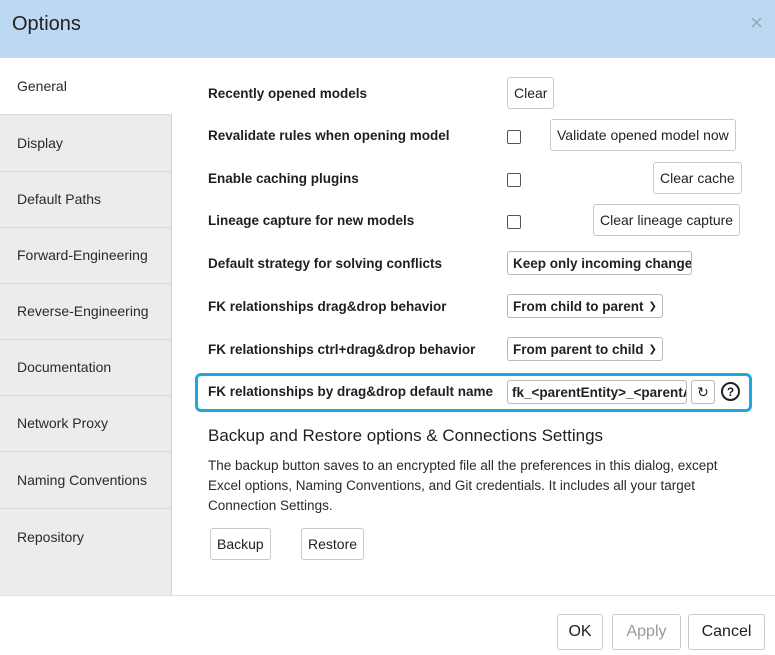  What do you see at coordinates (240, 544) in the screenshot?
I see `backup-button: Backup` at bounding box center [240, 544].